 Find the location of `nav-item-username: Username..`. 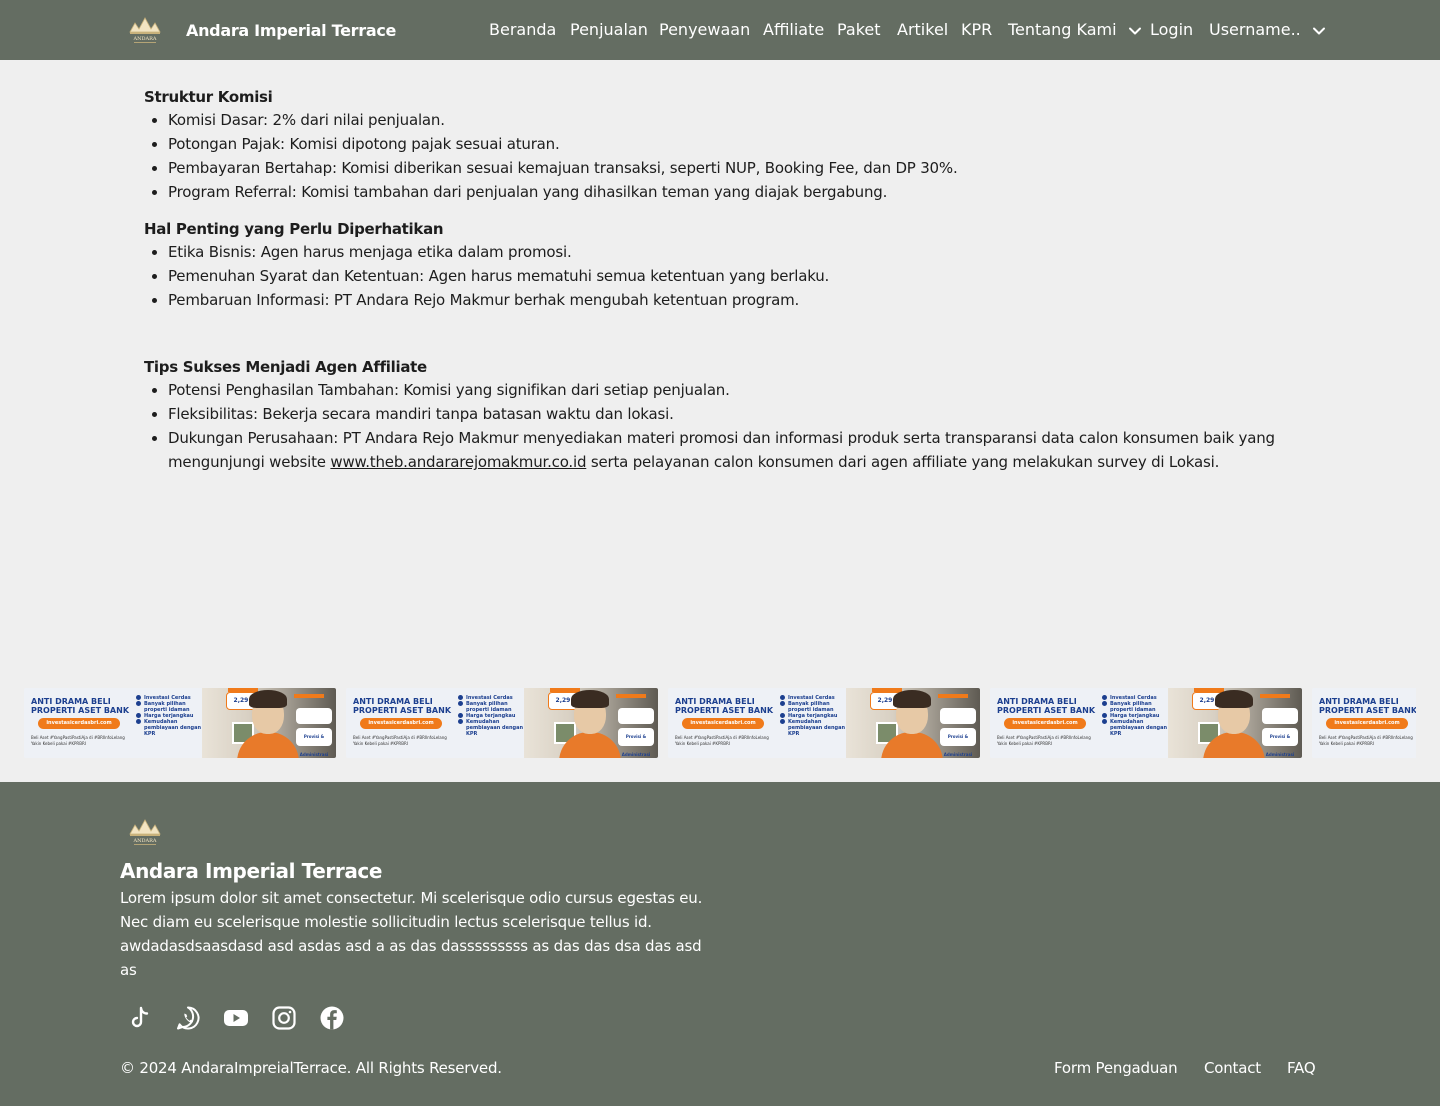

nav-item-username: Username.. is located at coordinates (1267, 29).